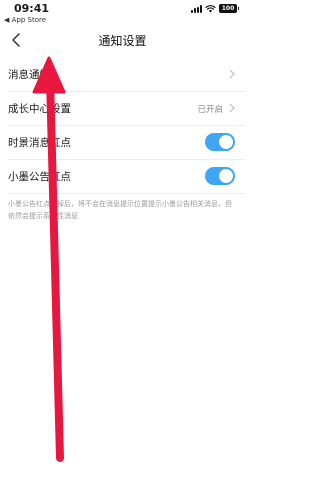 The image size is (320, 492). I want to click on moment-badge-toggle, so click(220, 142).